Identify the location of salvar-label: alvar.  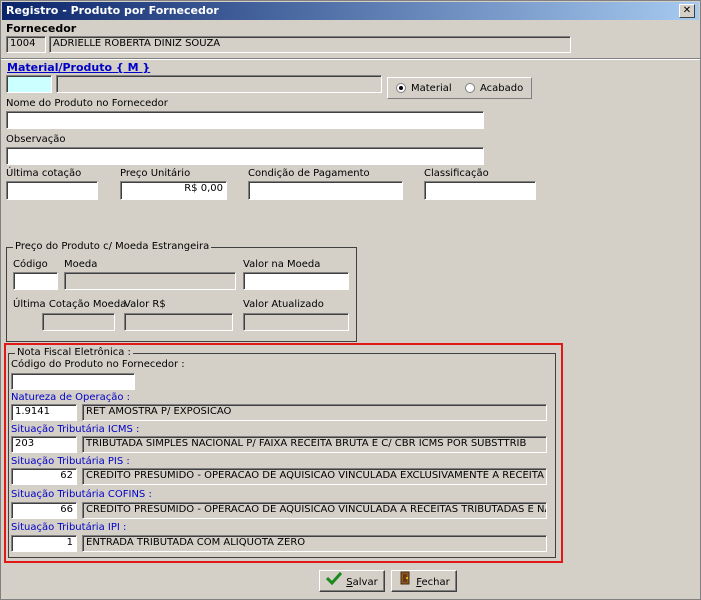
(365, 582).